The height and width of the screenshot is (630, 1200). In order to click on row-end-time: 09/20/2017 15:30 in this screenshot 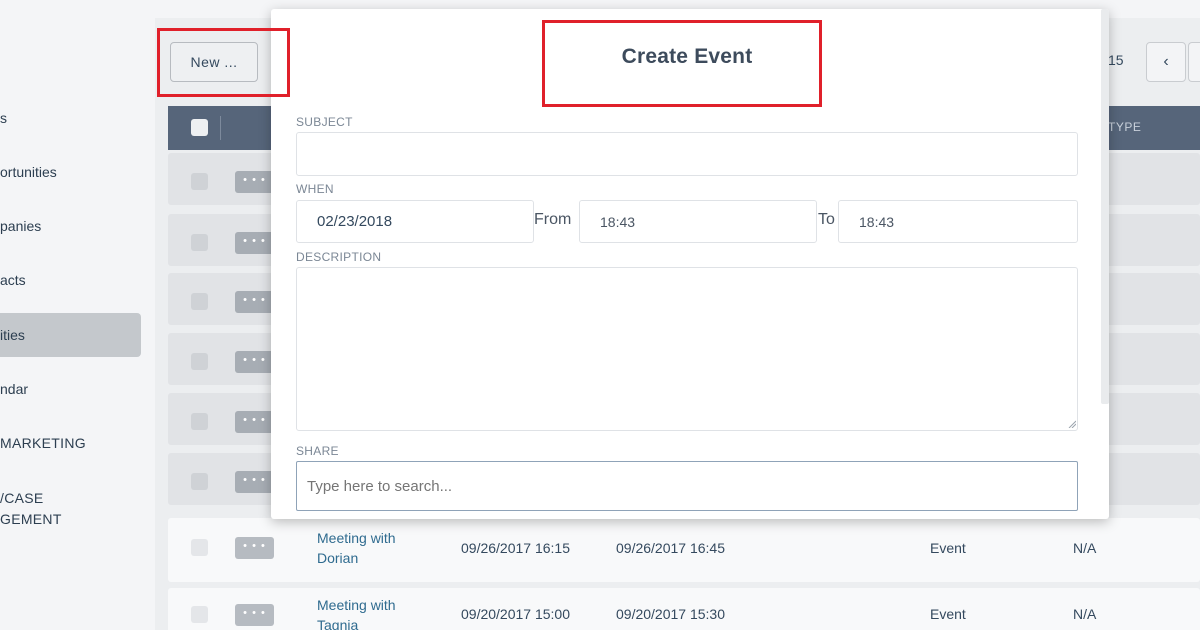, I will do `click(670, 614)`.